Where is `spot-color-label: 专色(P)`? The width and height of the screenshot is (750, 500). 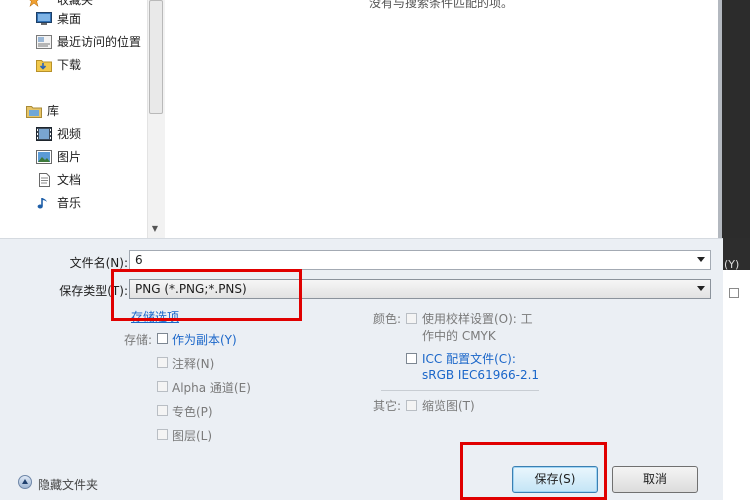 spot-color-label: 专色(P) is located at coordinates (192, 411).